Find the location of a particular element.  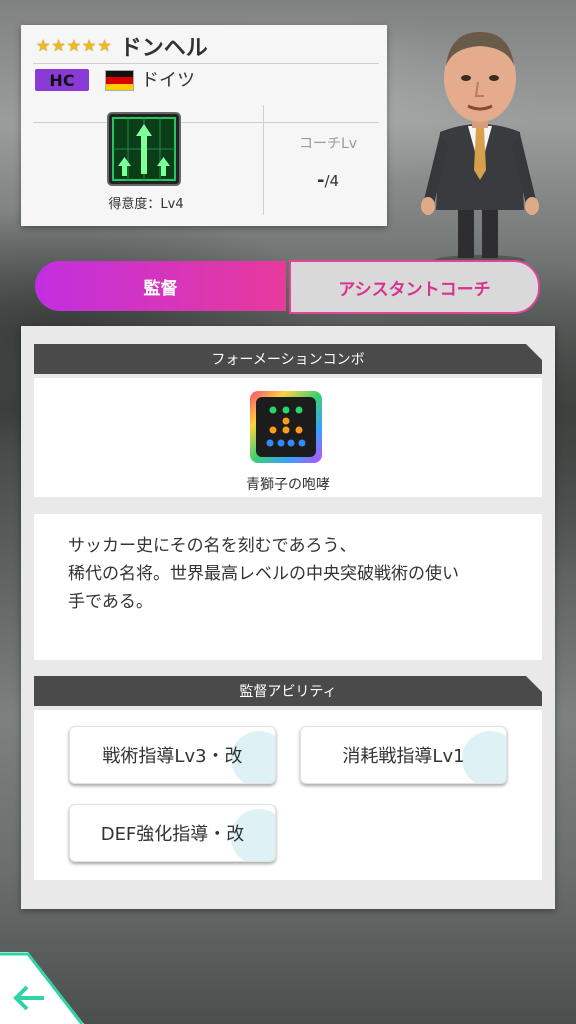

formation-combo-box: 青獅子の咆哮 is located at coordinates (288, 437).